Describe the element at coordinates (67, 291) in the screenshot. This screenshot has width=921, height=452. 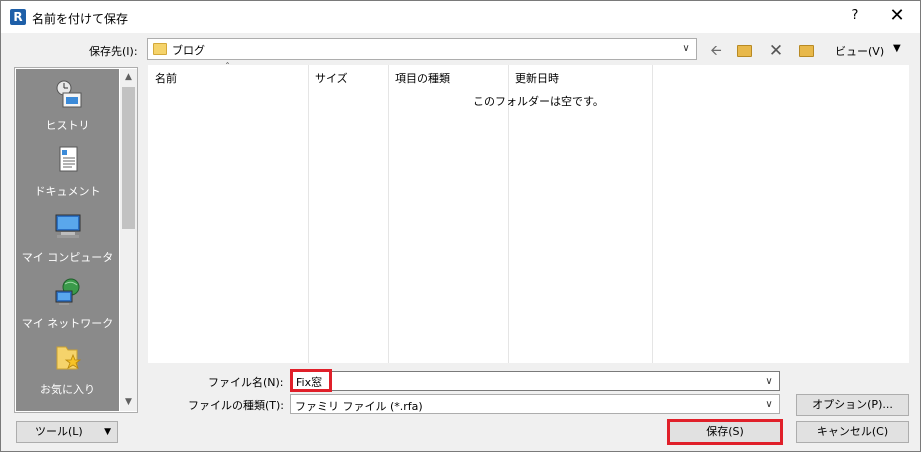
I see `network-icon` at that location.